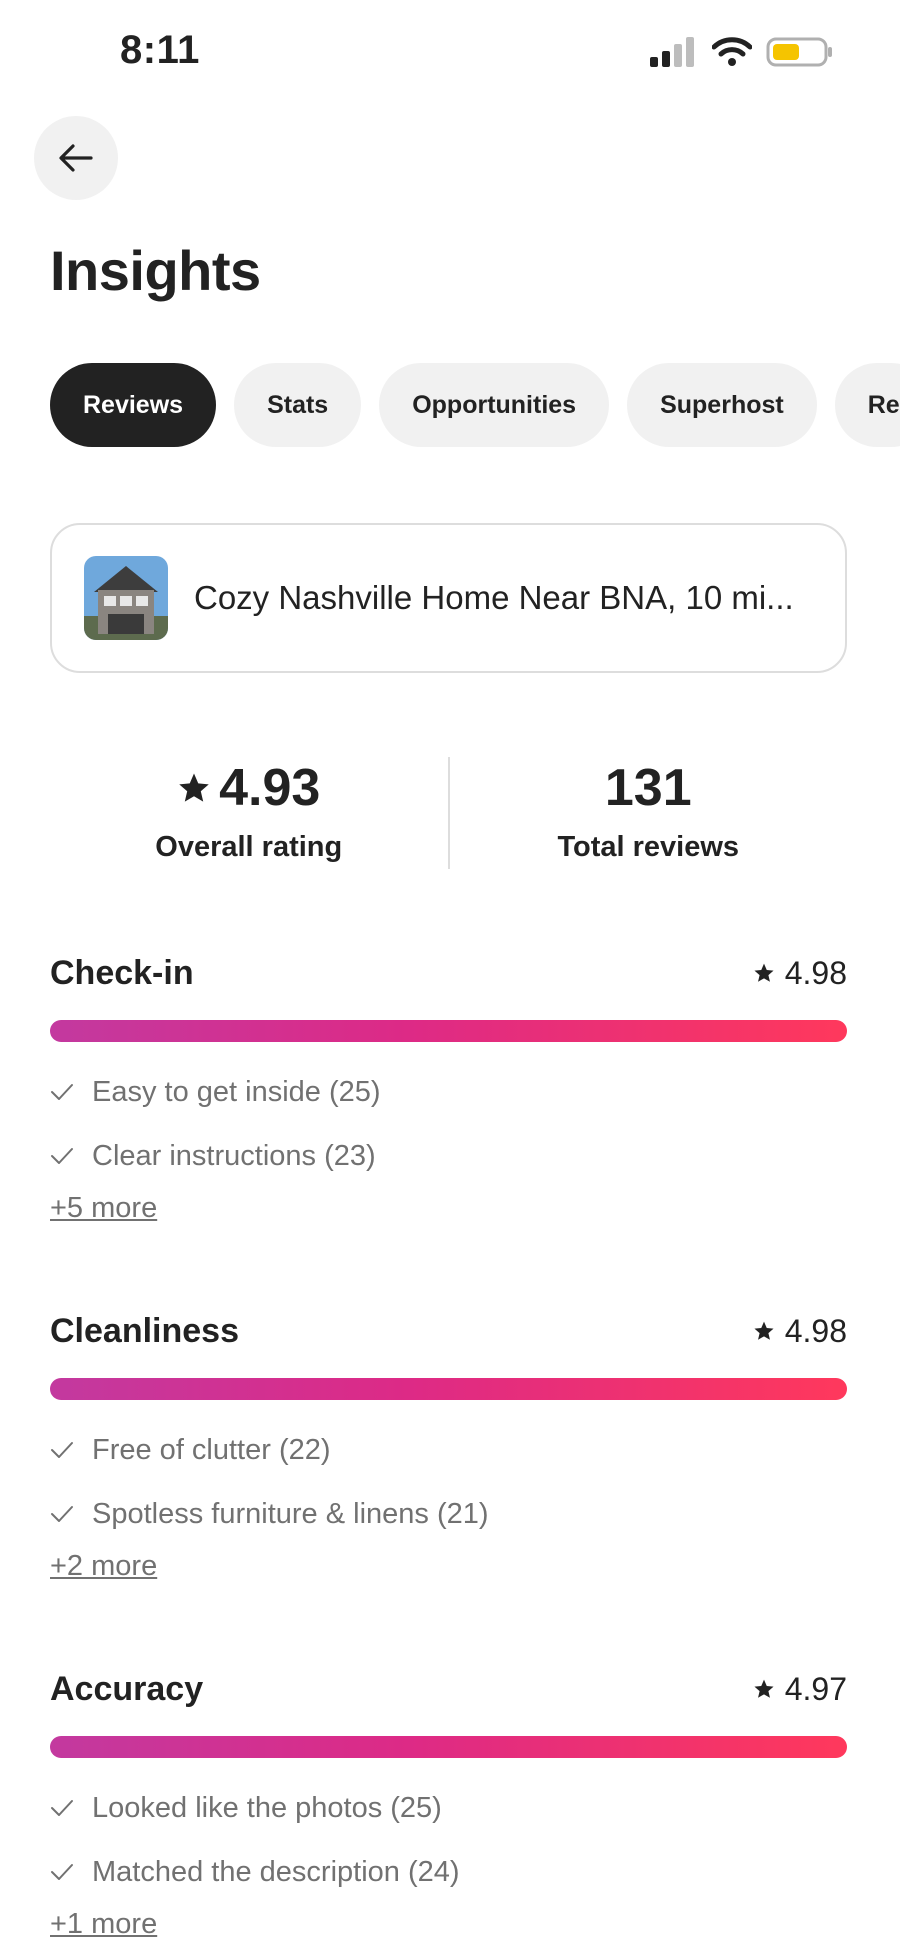 The height and width of the screenshot is (1947, 900). I want to click on tag-label: Looked like the photos (25), so click(267, 1807).